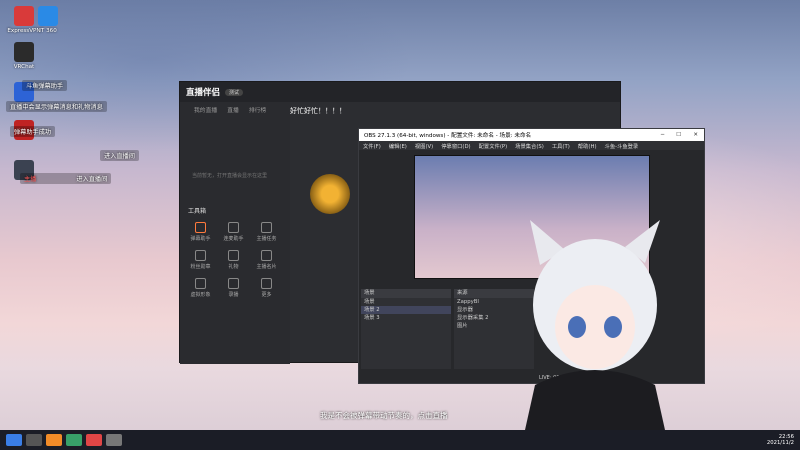 This screenshot has height=450, width=800. What do you see at coordinates (384, 415) in the screenshot?
I see `stream-subtitle: 我是不会被弹幕带动节奏的，点击直播` at bounding box center [384, 415].